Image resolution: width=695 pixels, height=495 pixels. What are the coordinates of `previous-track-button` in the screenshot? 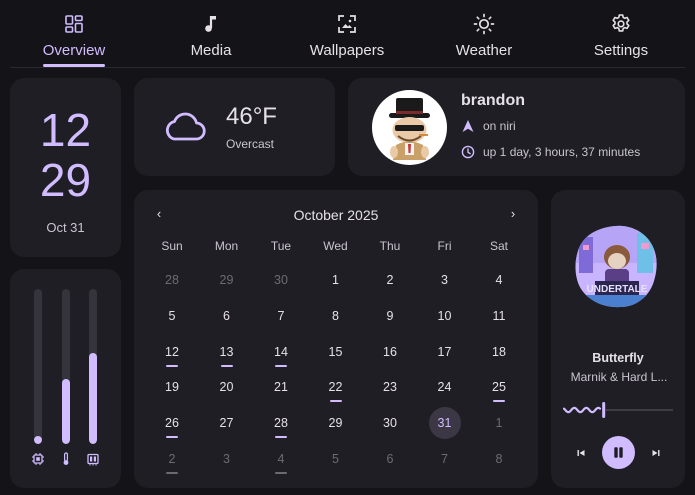 It's located at (581, 453).